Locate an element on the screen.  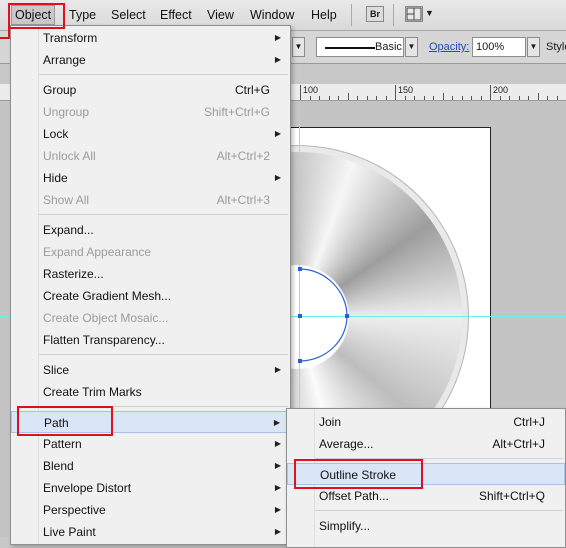
menu-item-label: Create Trim Marks is located at coordinates (92, 392).